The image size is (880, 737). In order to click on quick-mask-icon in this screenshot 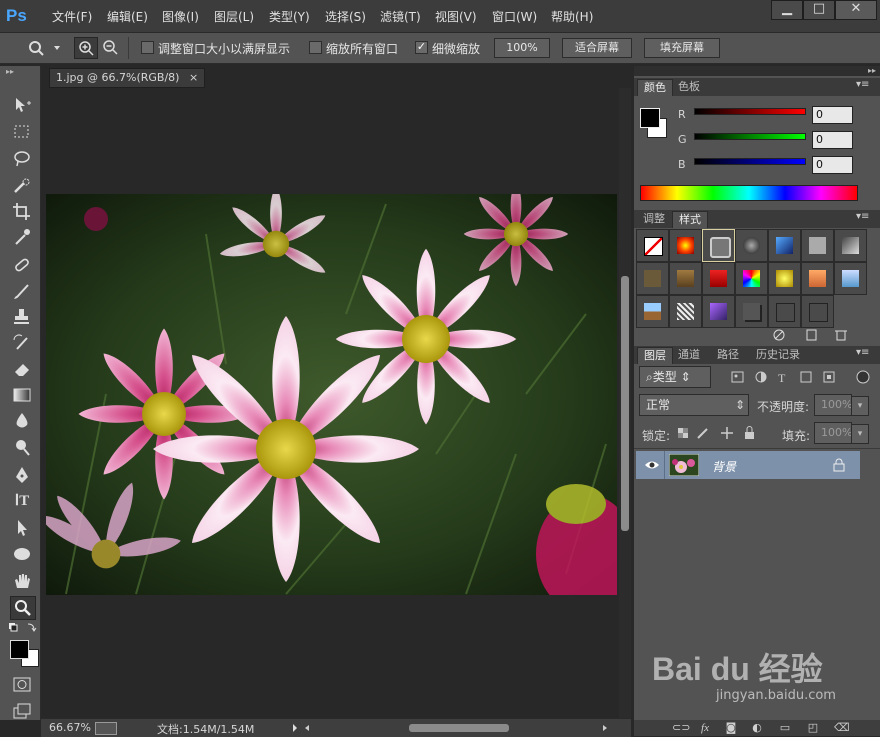, I will do `click(22, 685)`.